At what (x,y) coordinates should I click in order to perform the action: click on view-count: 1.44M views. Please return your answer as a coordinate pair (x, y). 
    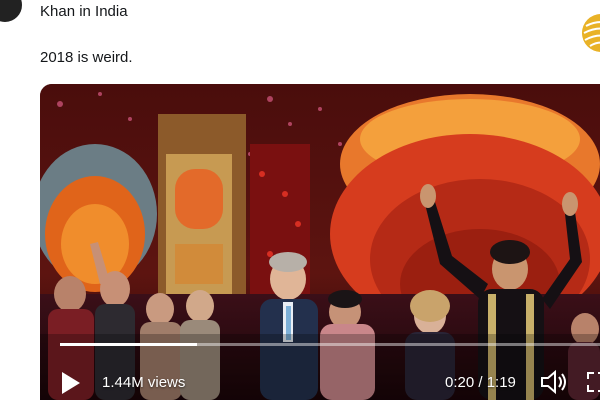
    Looking at the image, I should click on (144, 382).